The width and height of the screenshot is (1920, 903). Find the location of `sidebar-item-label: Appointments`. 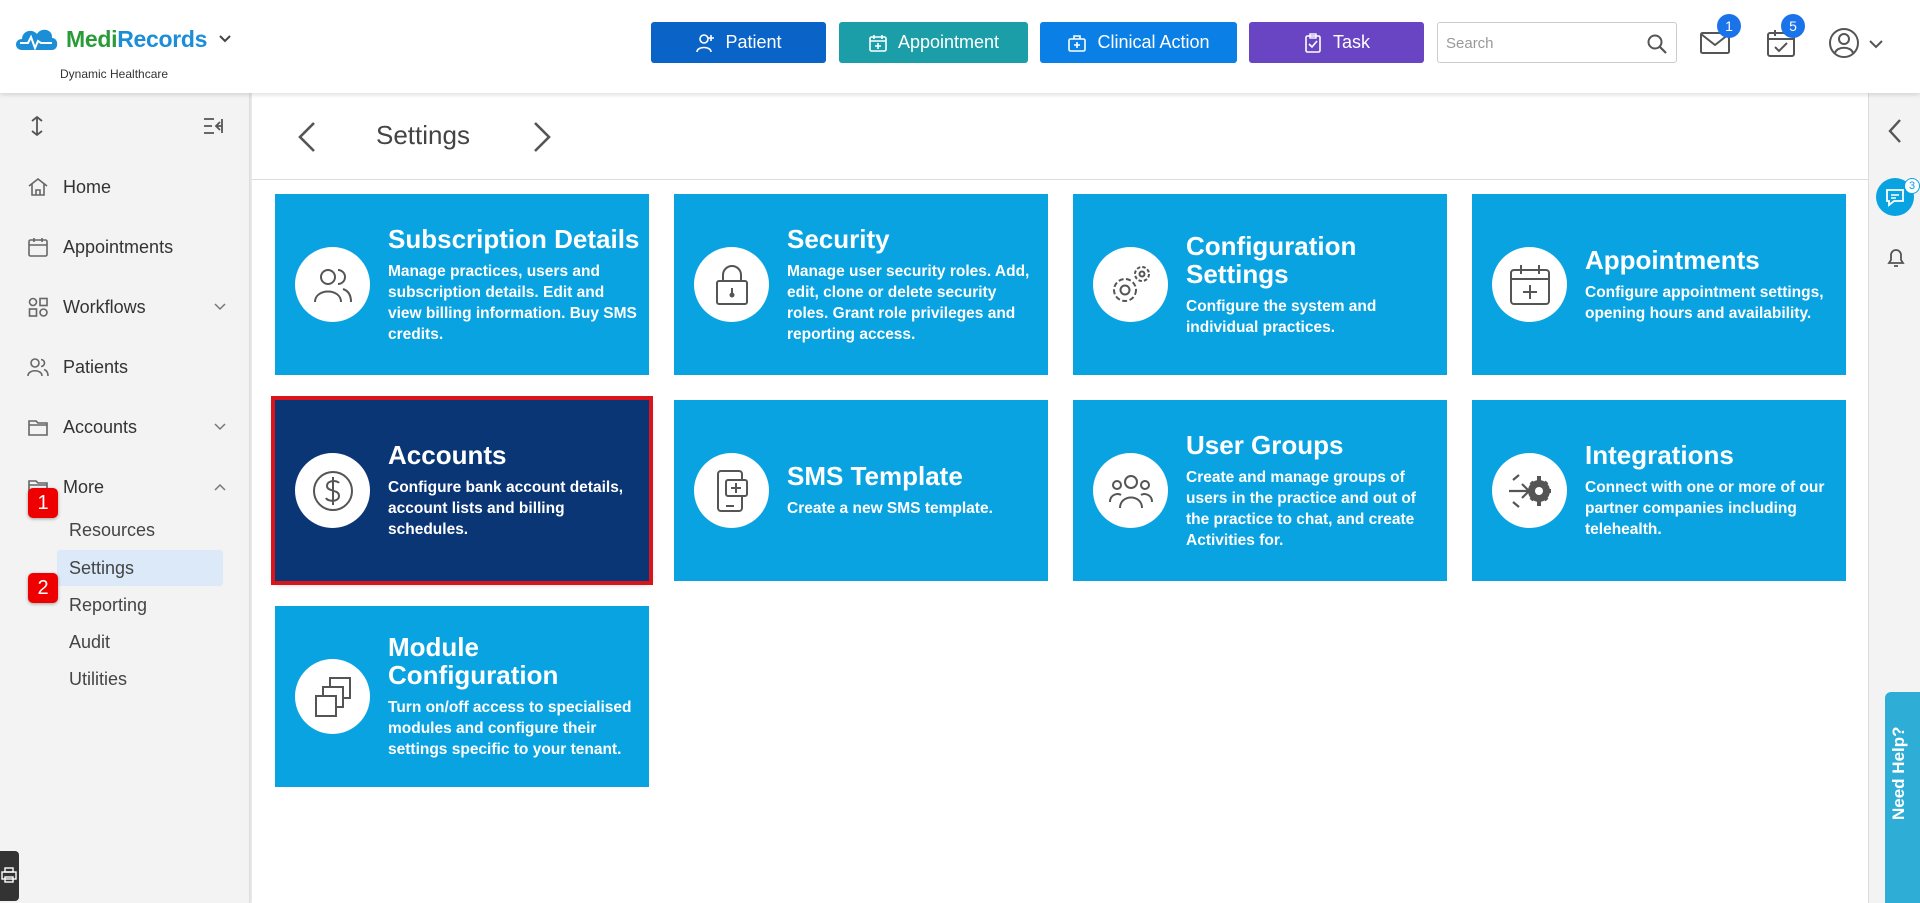

sidebar-item-label: Appointments is located at coordinates (118, 246).